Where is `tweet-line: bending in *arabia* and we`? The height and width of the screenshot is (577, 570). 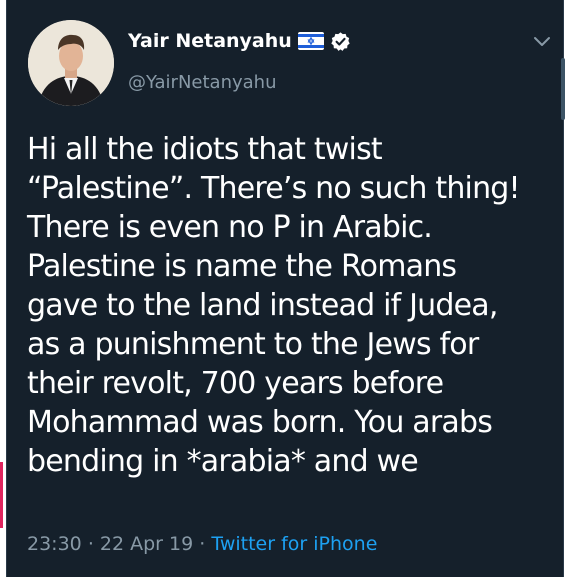
tweet-line: bending in *arabia* and we is located at coordinates (223, 461).